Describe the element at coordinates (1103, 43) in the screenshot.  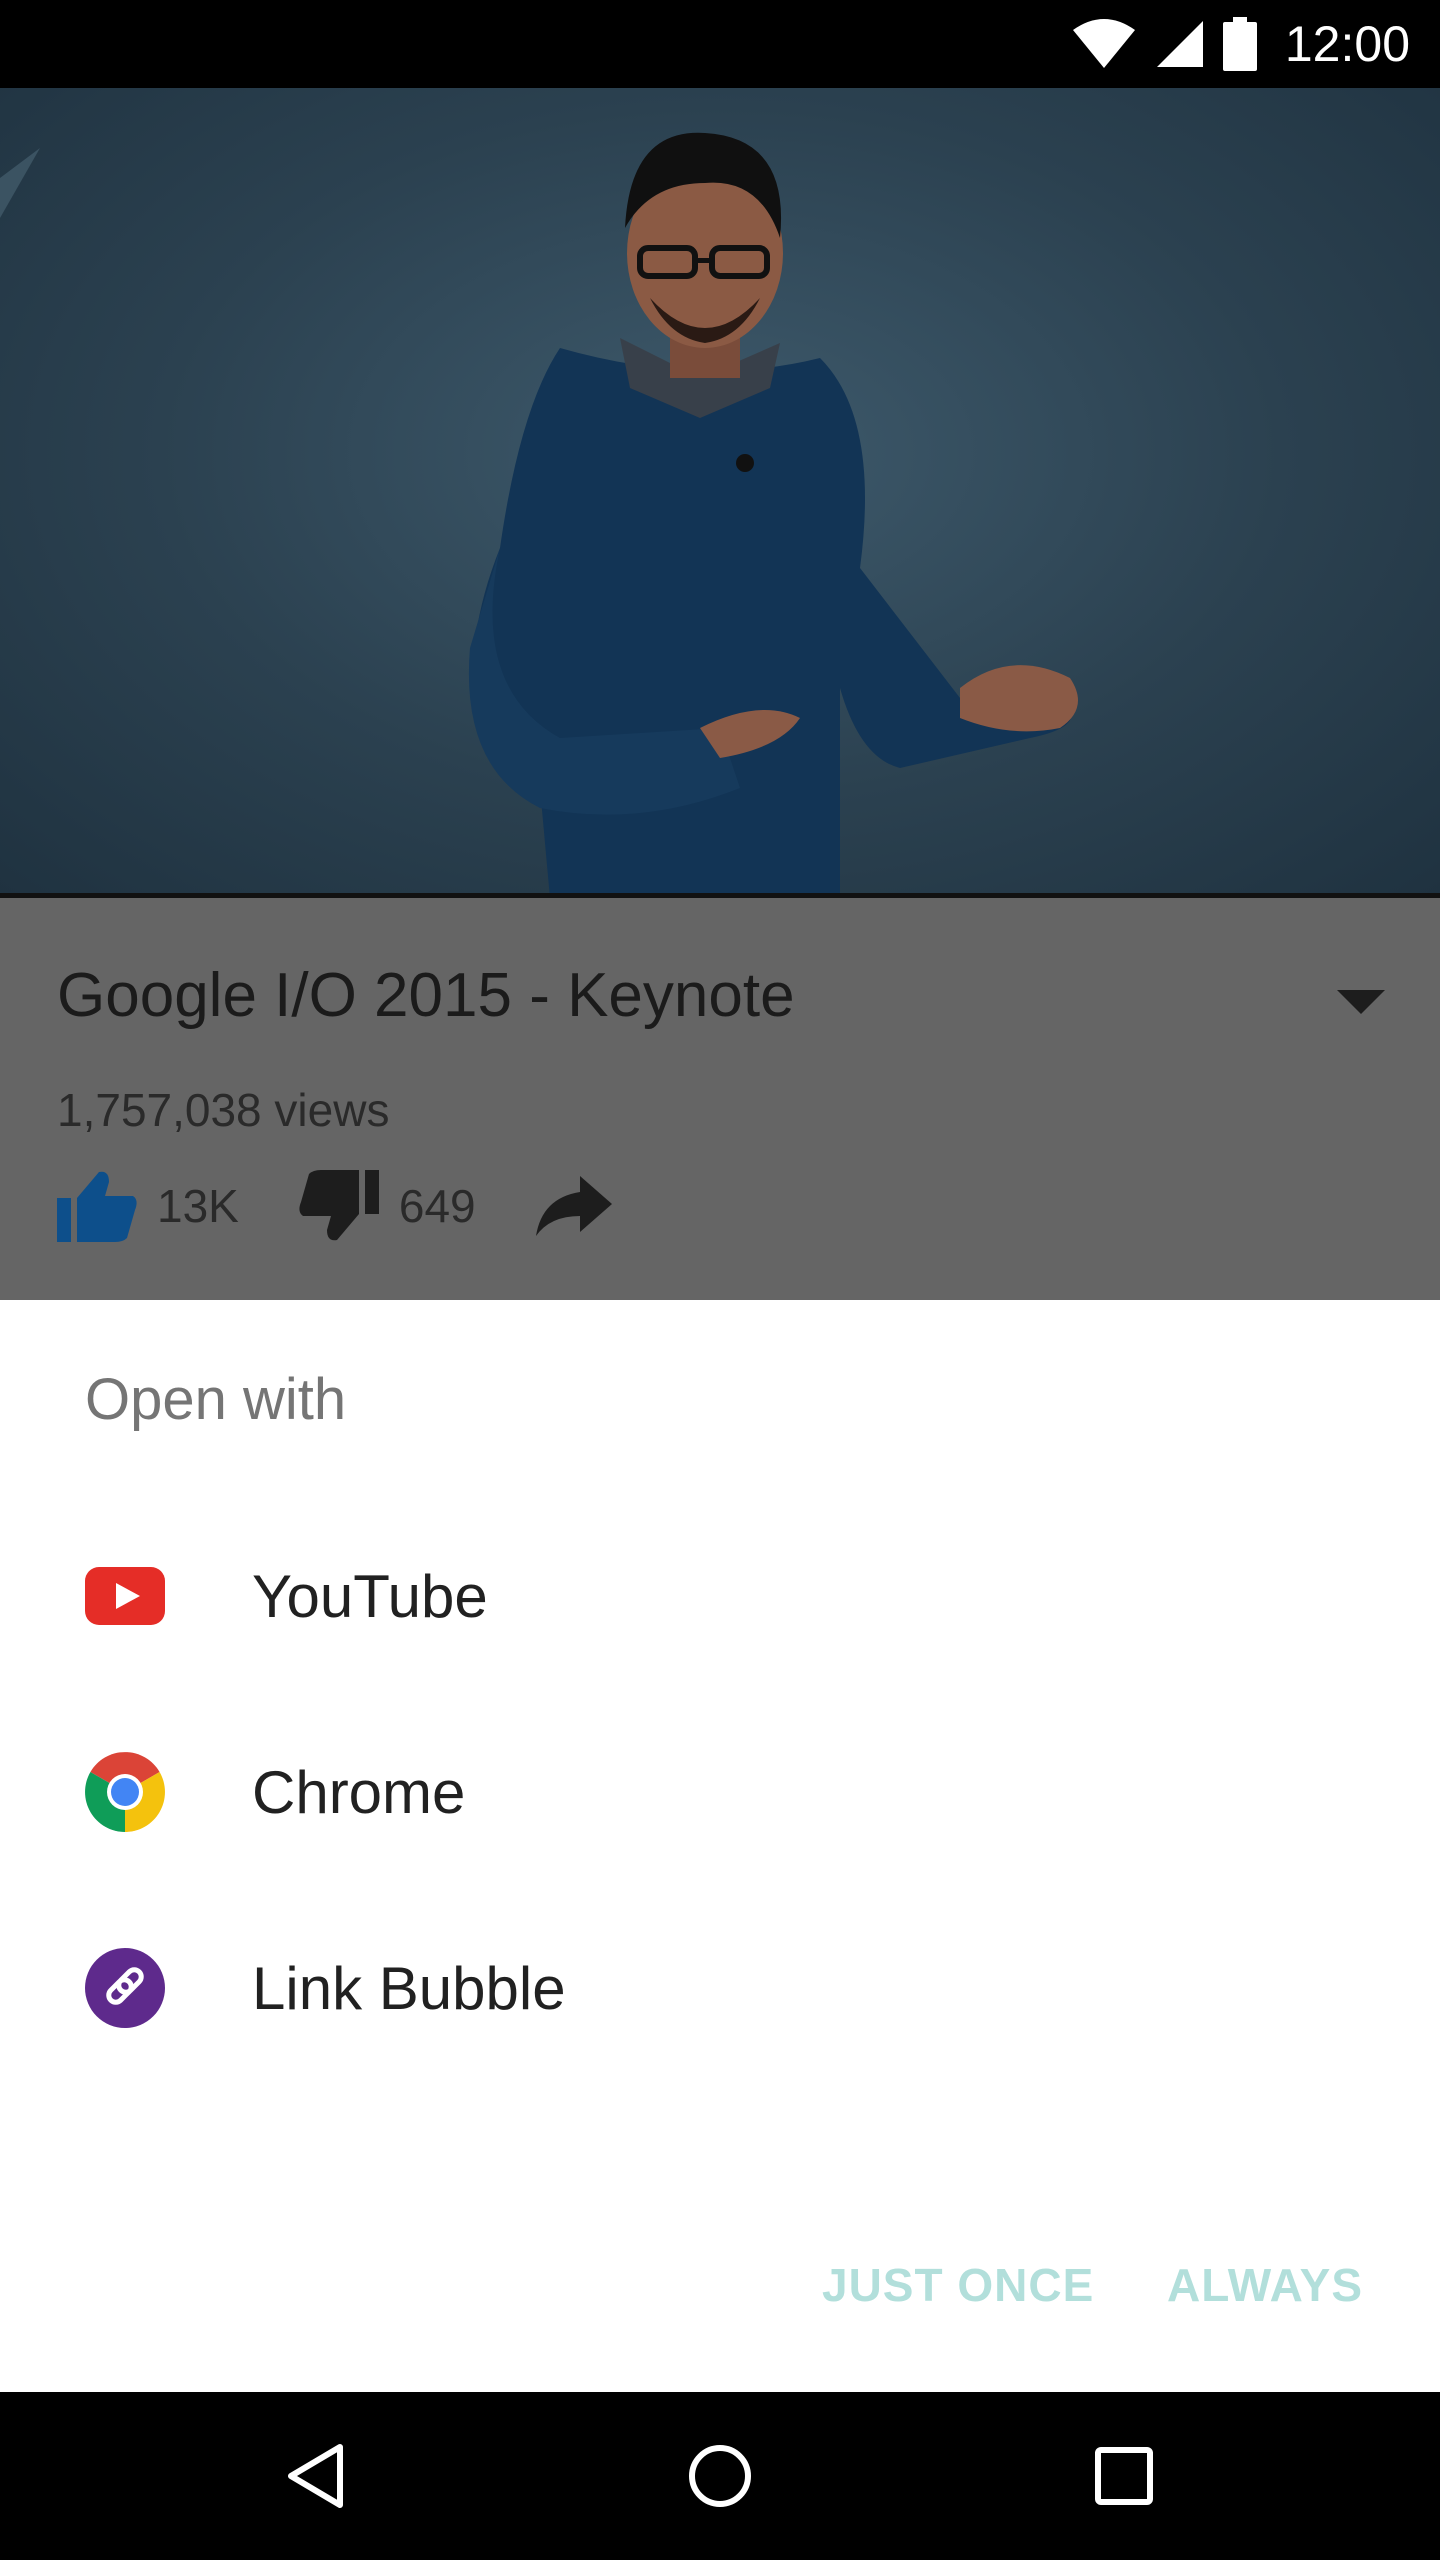
I see `wifi-icon` at that location.